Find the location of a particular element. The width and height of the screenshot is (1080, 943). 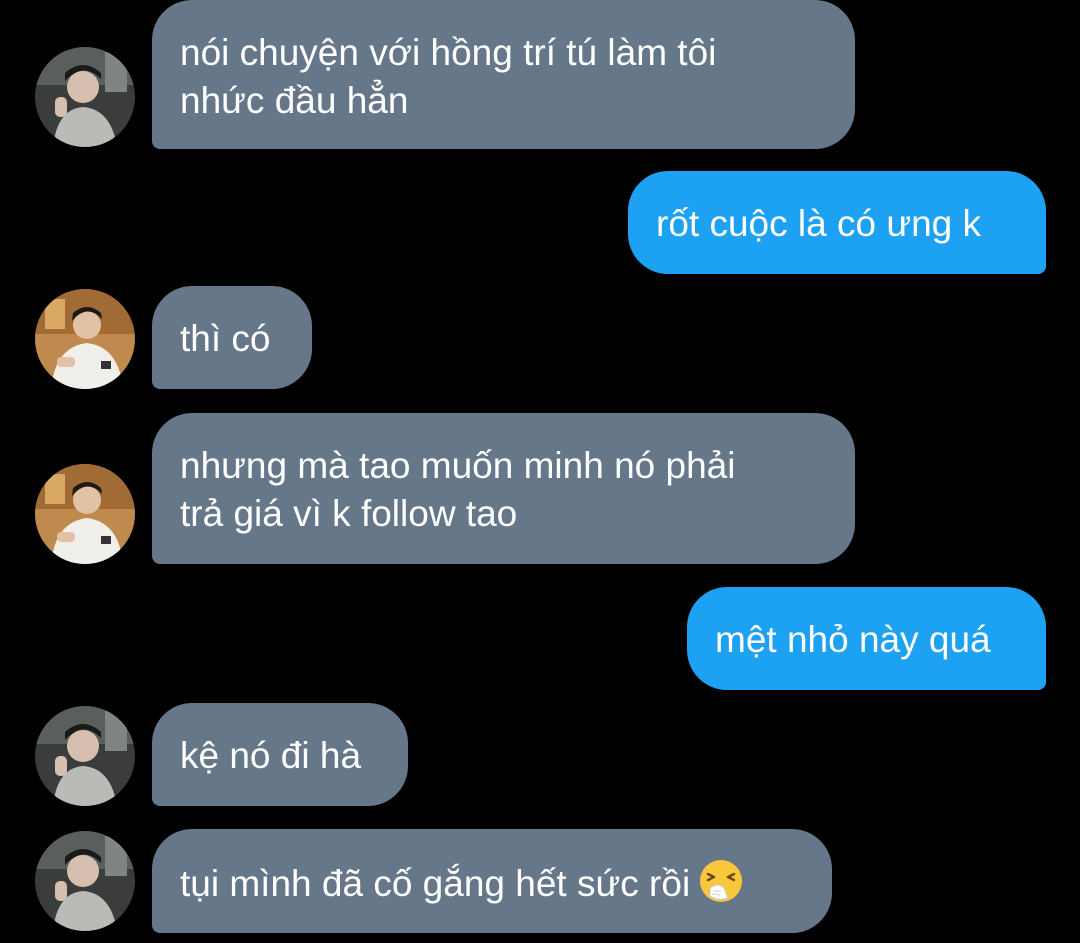

message-text: kệ nó đi hà is located at coordinates (271, 755).